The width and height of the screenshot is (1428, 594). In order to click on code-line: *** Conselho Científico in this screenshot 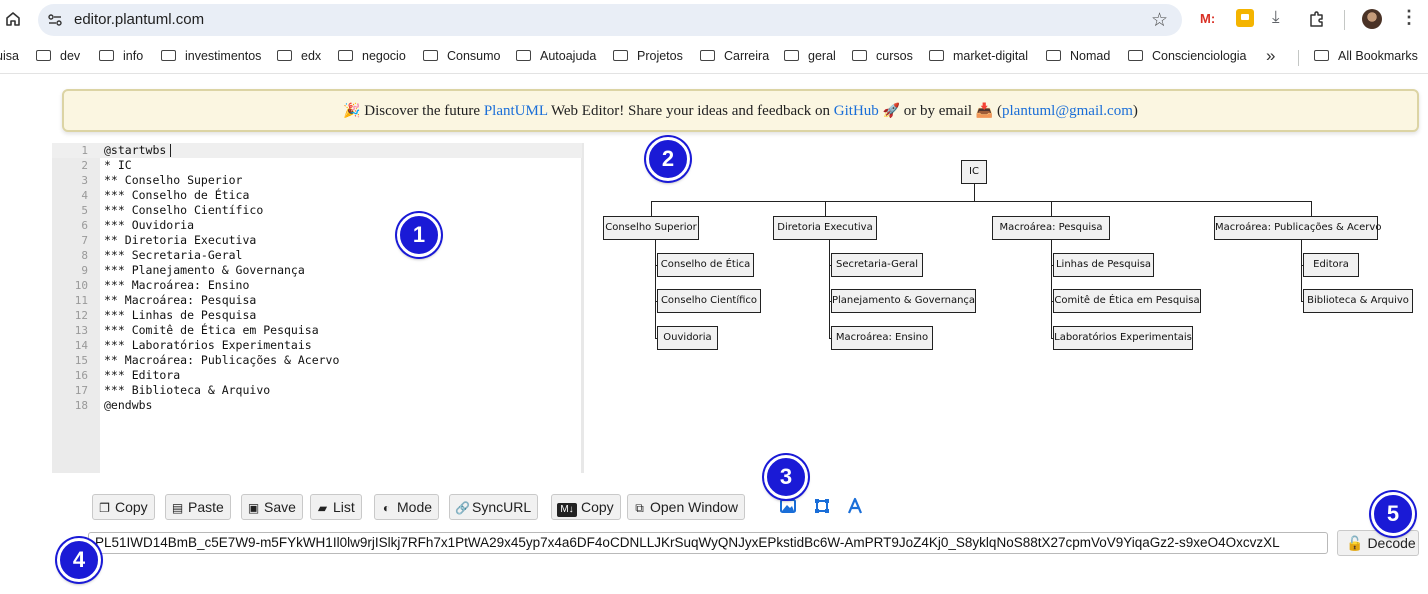, I will do `click(183, 210)`.